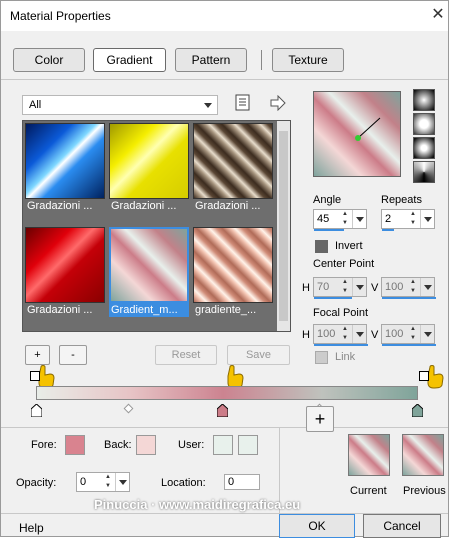  What do you see at coordinates (83, 482) in the screenshot?
I see `opacity-value: 0` at bounding box center [83, 482].